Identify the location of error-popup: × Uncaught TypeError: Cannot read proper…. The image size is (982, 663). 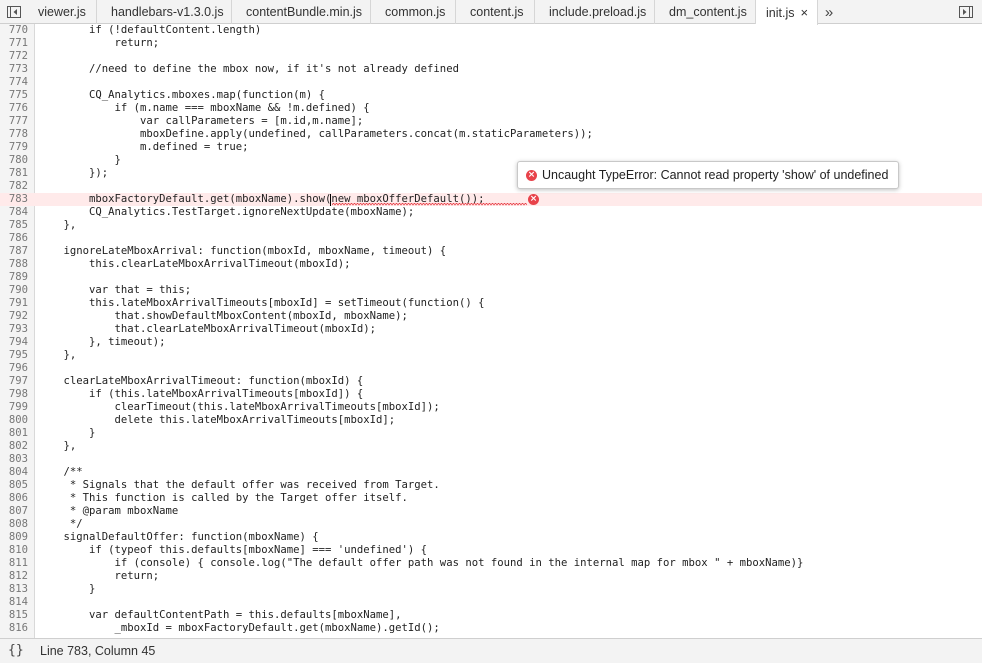
(708, 175).